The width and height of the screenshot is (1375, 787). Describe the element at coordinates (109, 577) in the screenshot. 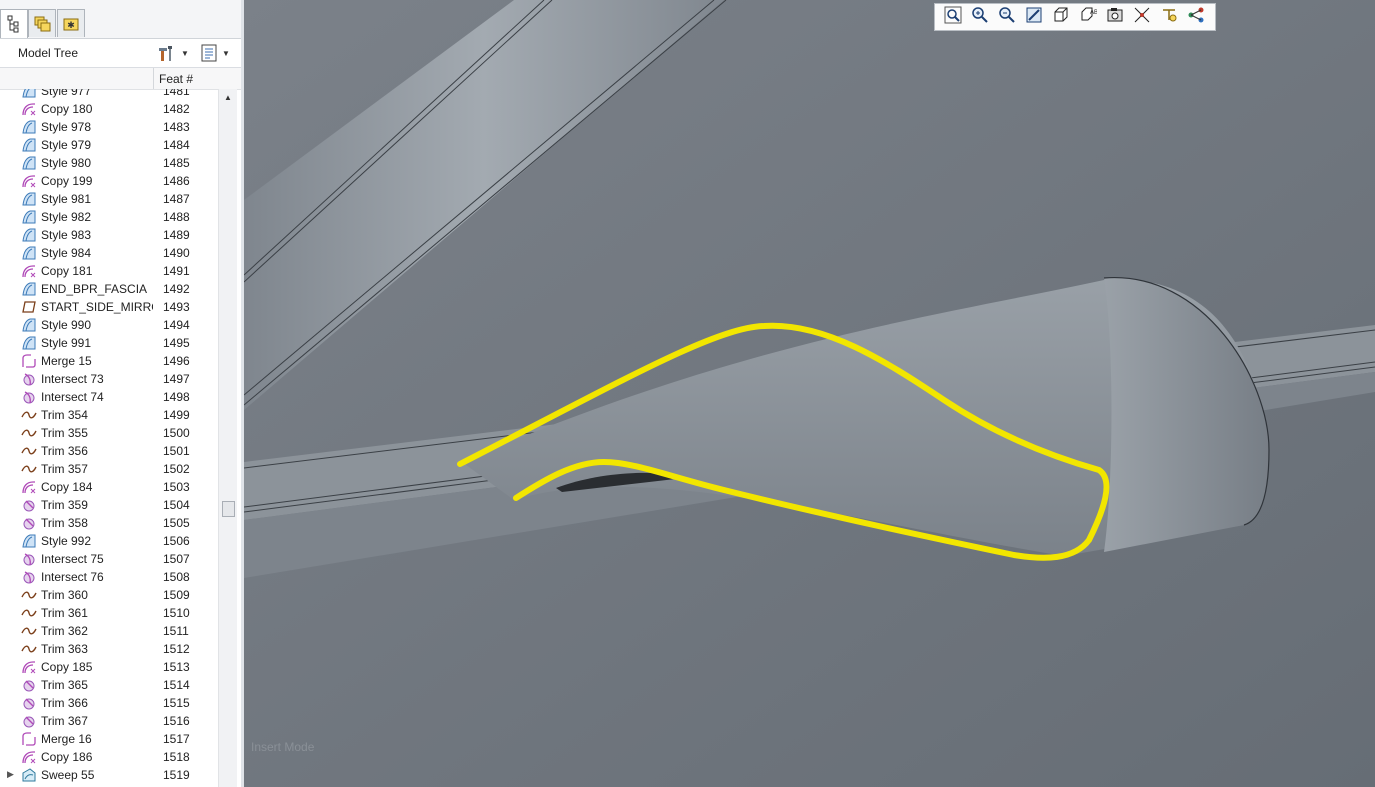

I see `tree-item: Intersect 76 1508` at that location.